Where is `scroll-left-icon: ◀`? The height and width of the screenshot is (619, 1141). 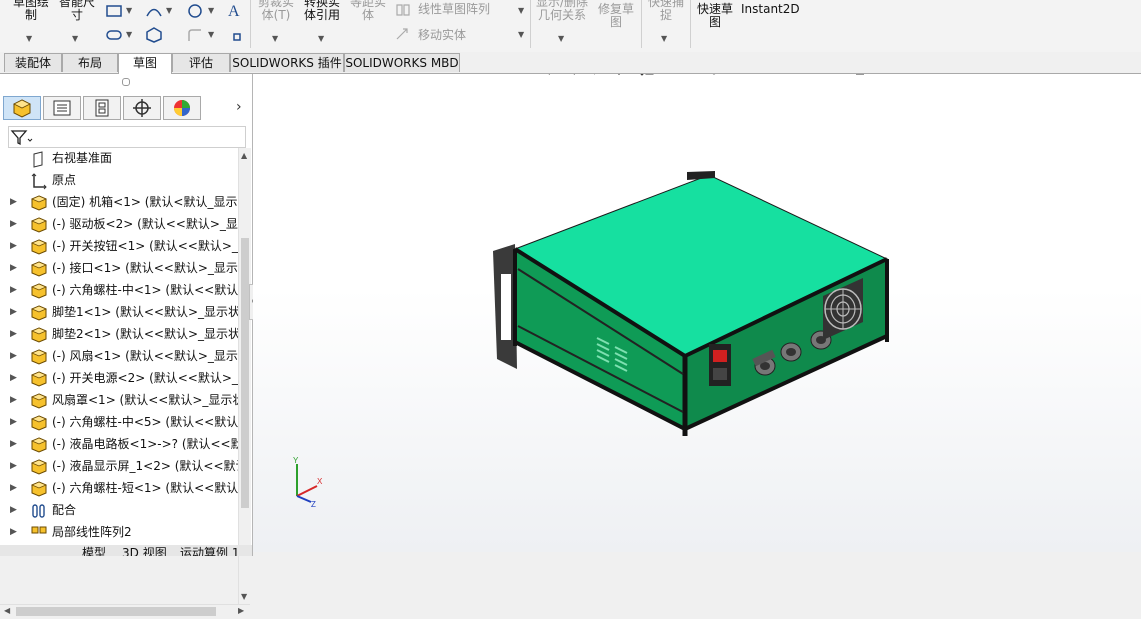 scroll-left-icon: ◀ is located at coordinates (7, 610).